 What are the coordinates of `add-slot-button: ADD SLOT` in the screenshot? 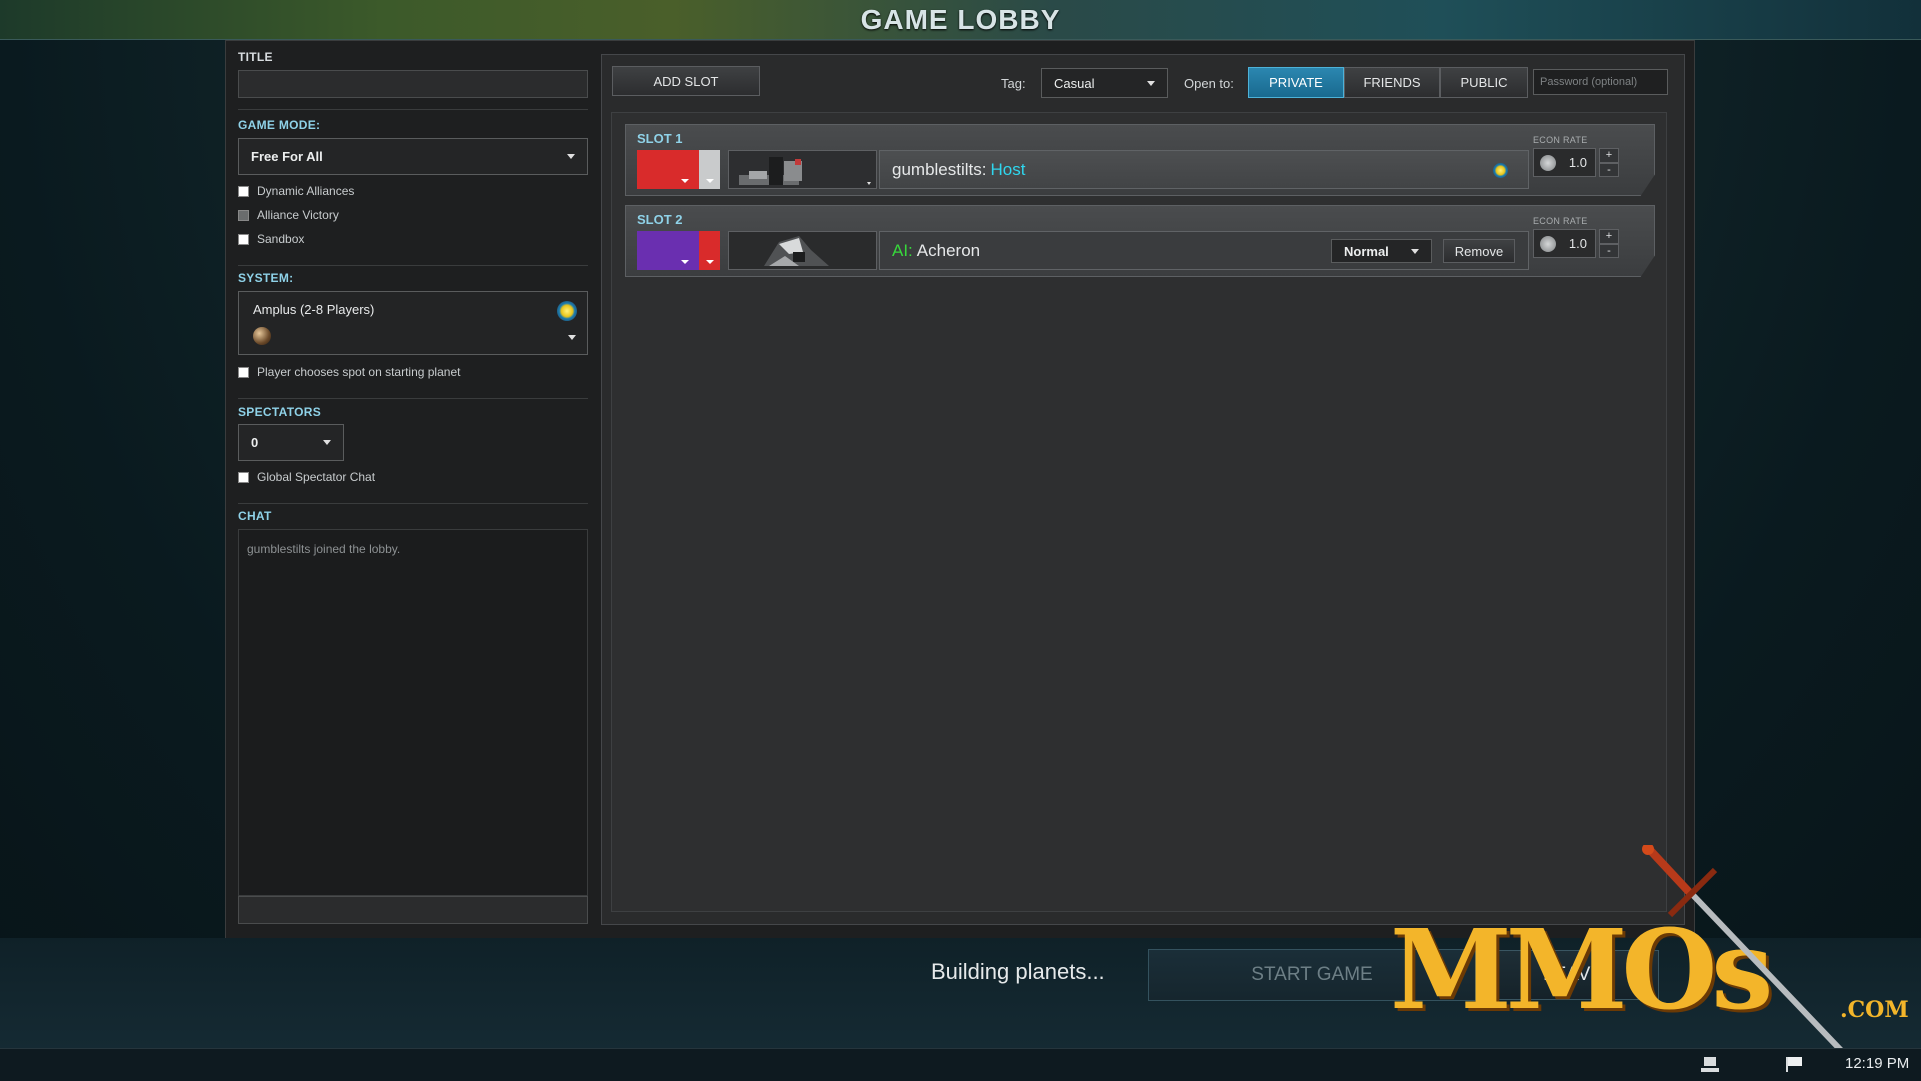 It's located at (686, 81).